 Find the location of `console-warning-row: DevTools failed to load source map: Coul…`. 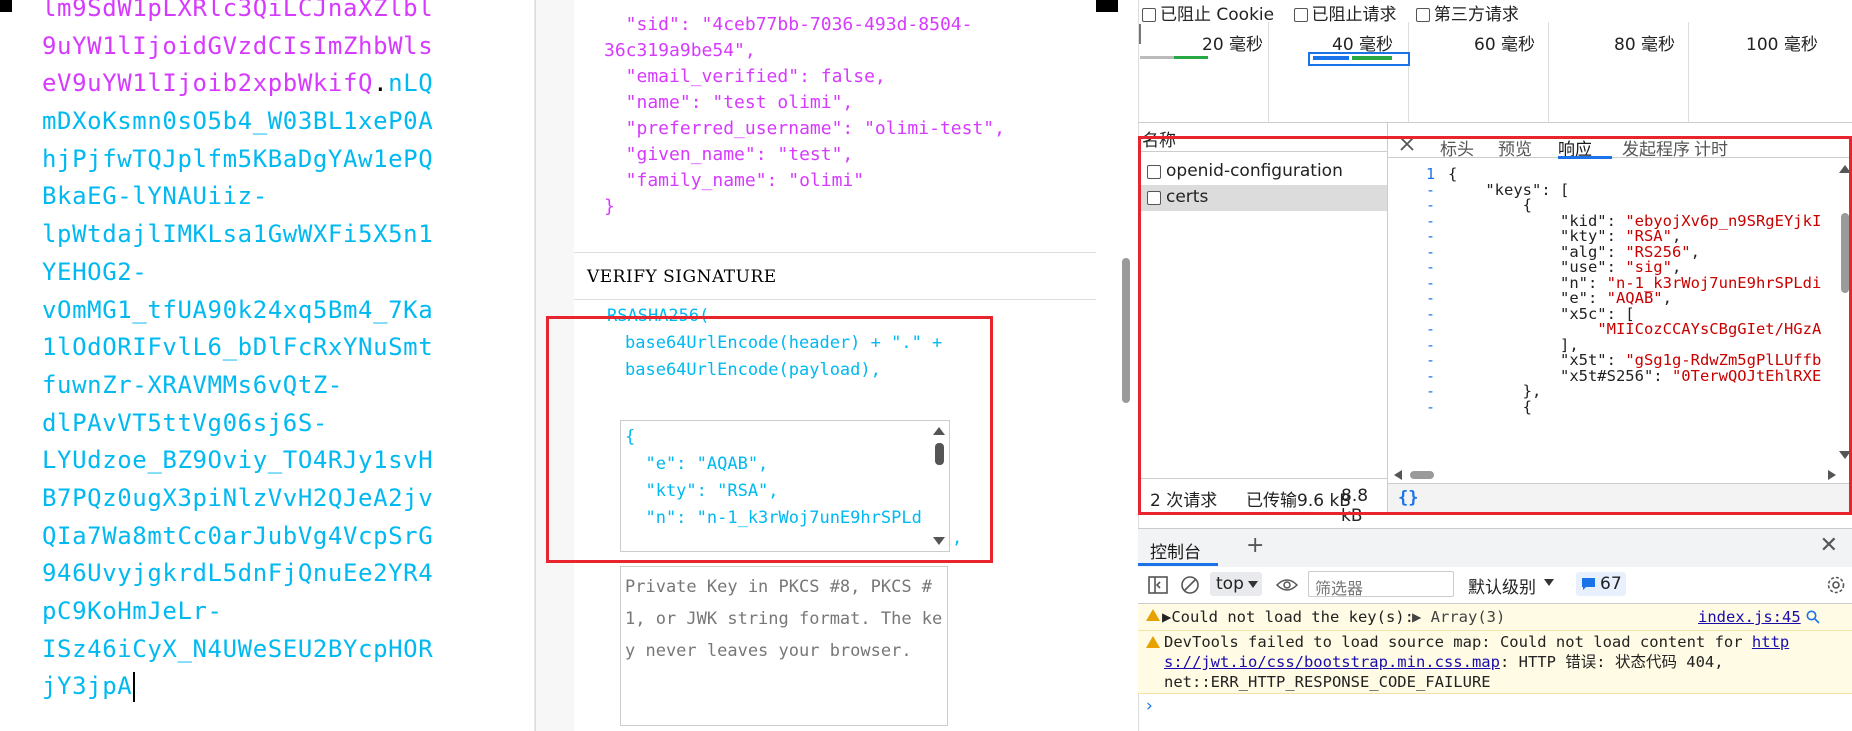

console-warning-row: DevTools failed to load source map: Coul… is located at coordinates (1495, 662).